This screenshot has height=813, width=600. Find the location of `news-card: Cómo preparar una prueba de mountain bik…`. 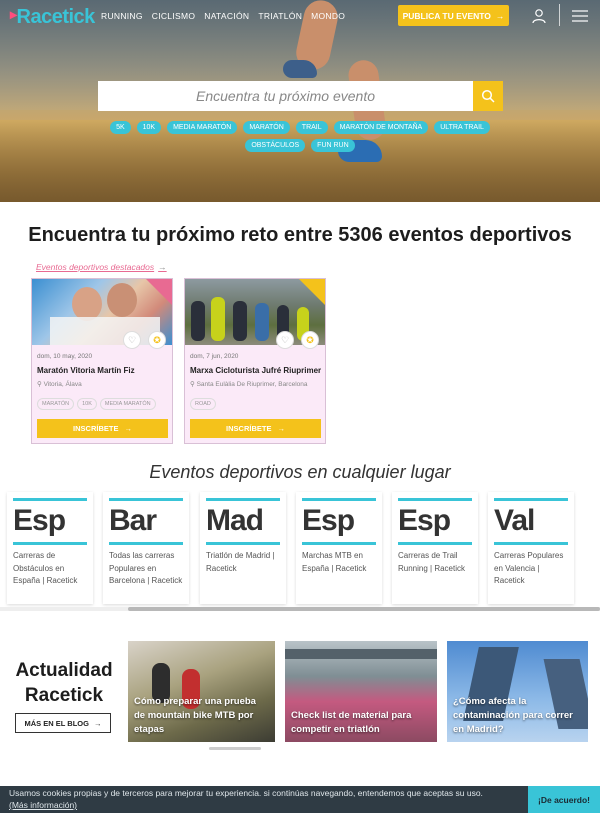

news-card: Cómo preparar una prueba de mountain bik… is located at coordinates (201, 691).